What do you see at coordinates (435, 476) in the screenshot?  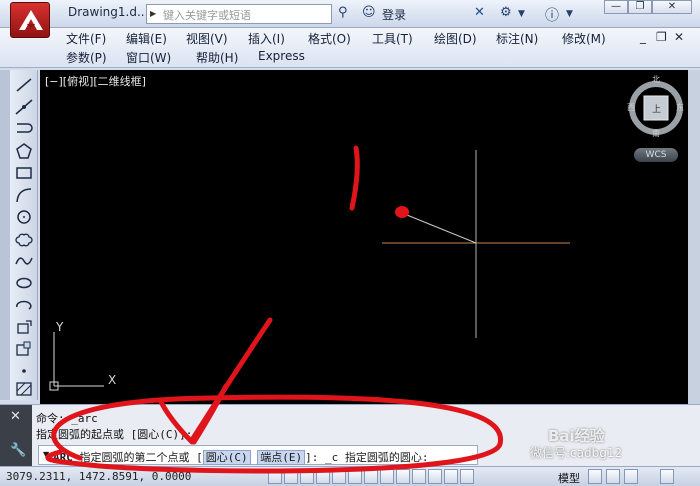 I see `transparency-button` at bounding box center [435, 476].